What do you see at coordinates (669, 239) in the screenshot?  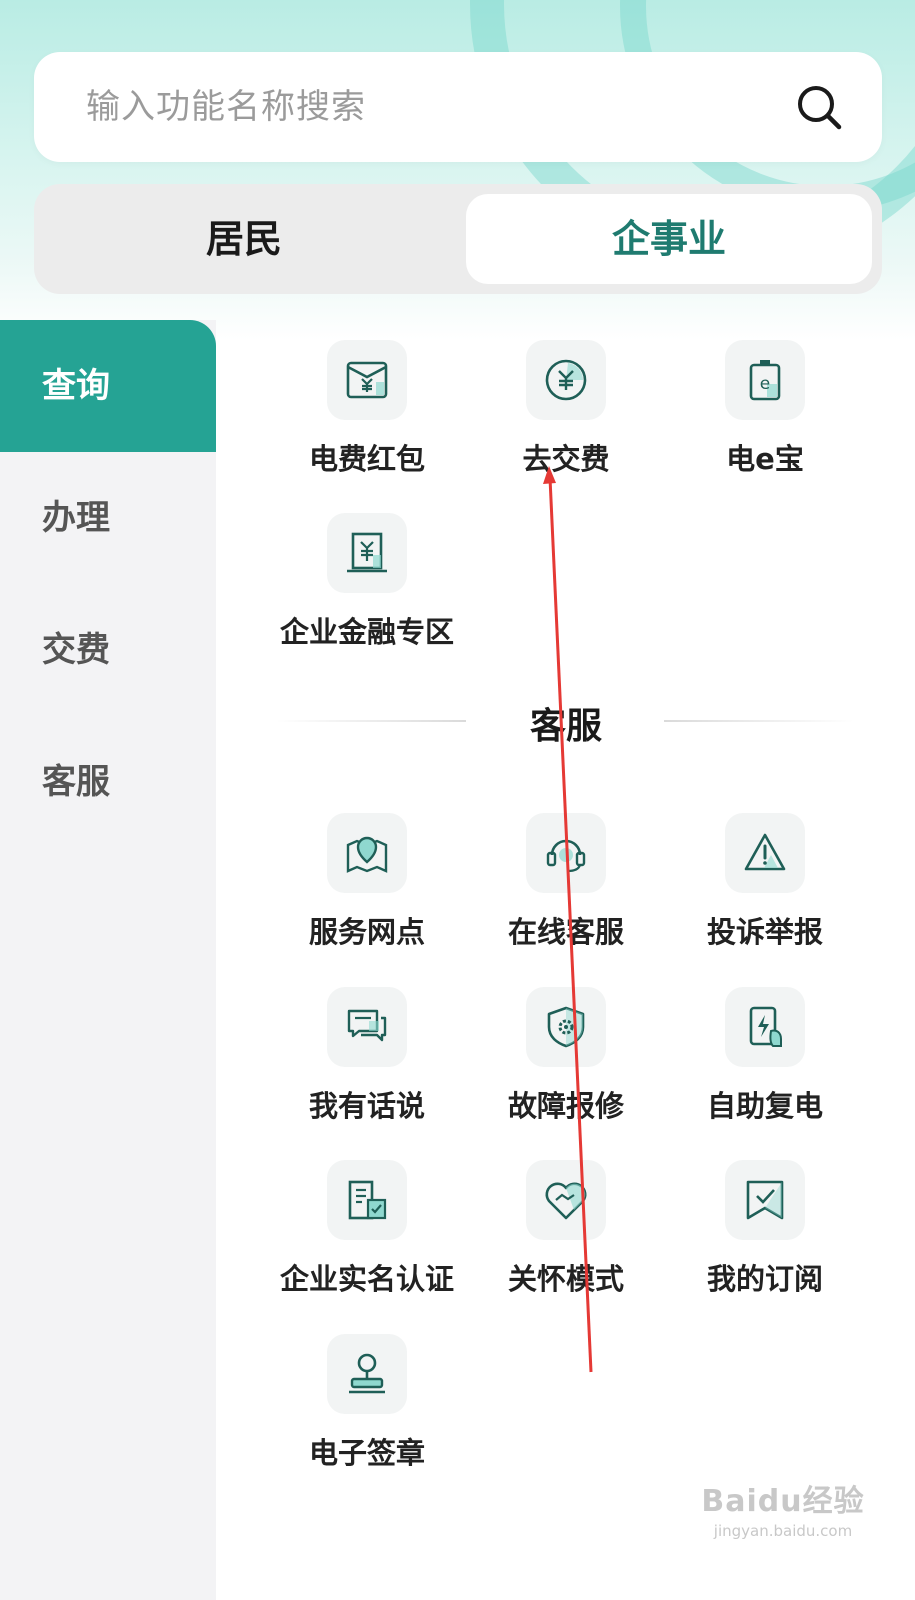 I see `tab-enterprise: 企事业` at bounding box center [669, 239].